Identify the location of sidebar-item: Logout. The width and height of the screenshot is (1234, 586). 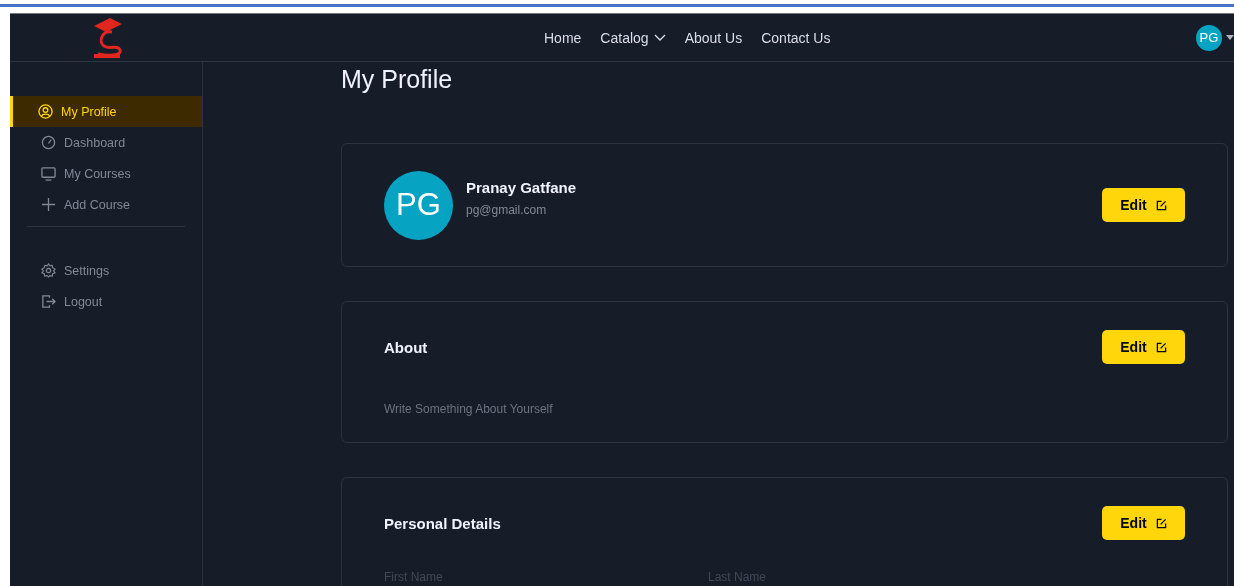
(106, 301).